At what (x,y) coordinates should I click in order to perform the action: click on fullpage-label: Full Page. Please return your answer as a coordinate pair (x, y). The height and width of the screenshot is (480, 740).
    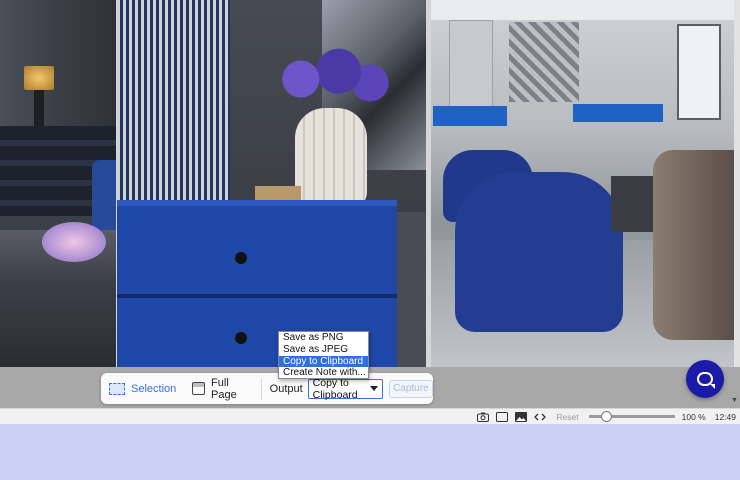
    Looking at the image, I should click on (224, 388).